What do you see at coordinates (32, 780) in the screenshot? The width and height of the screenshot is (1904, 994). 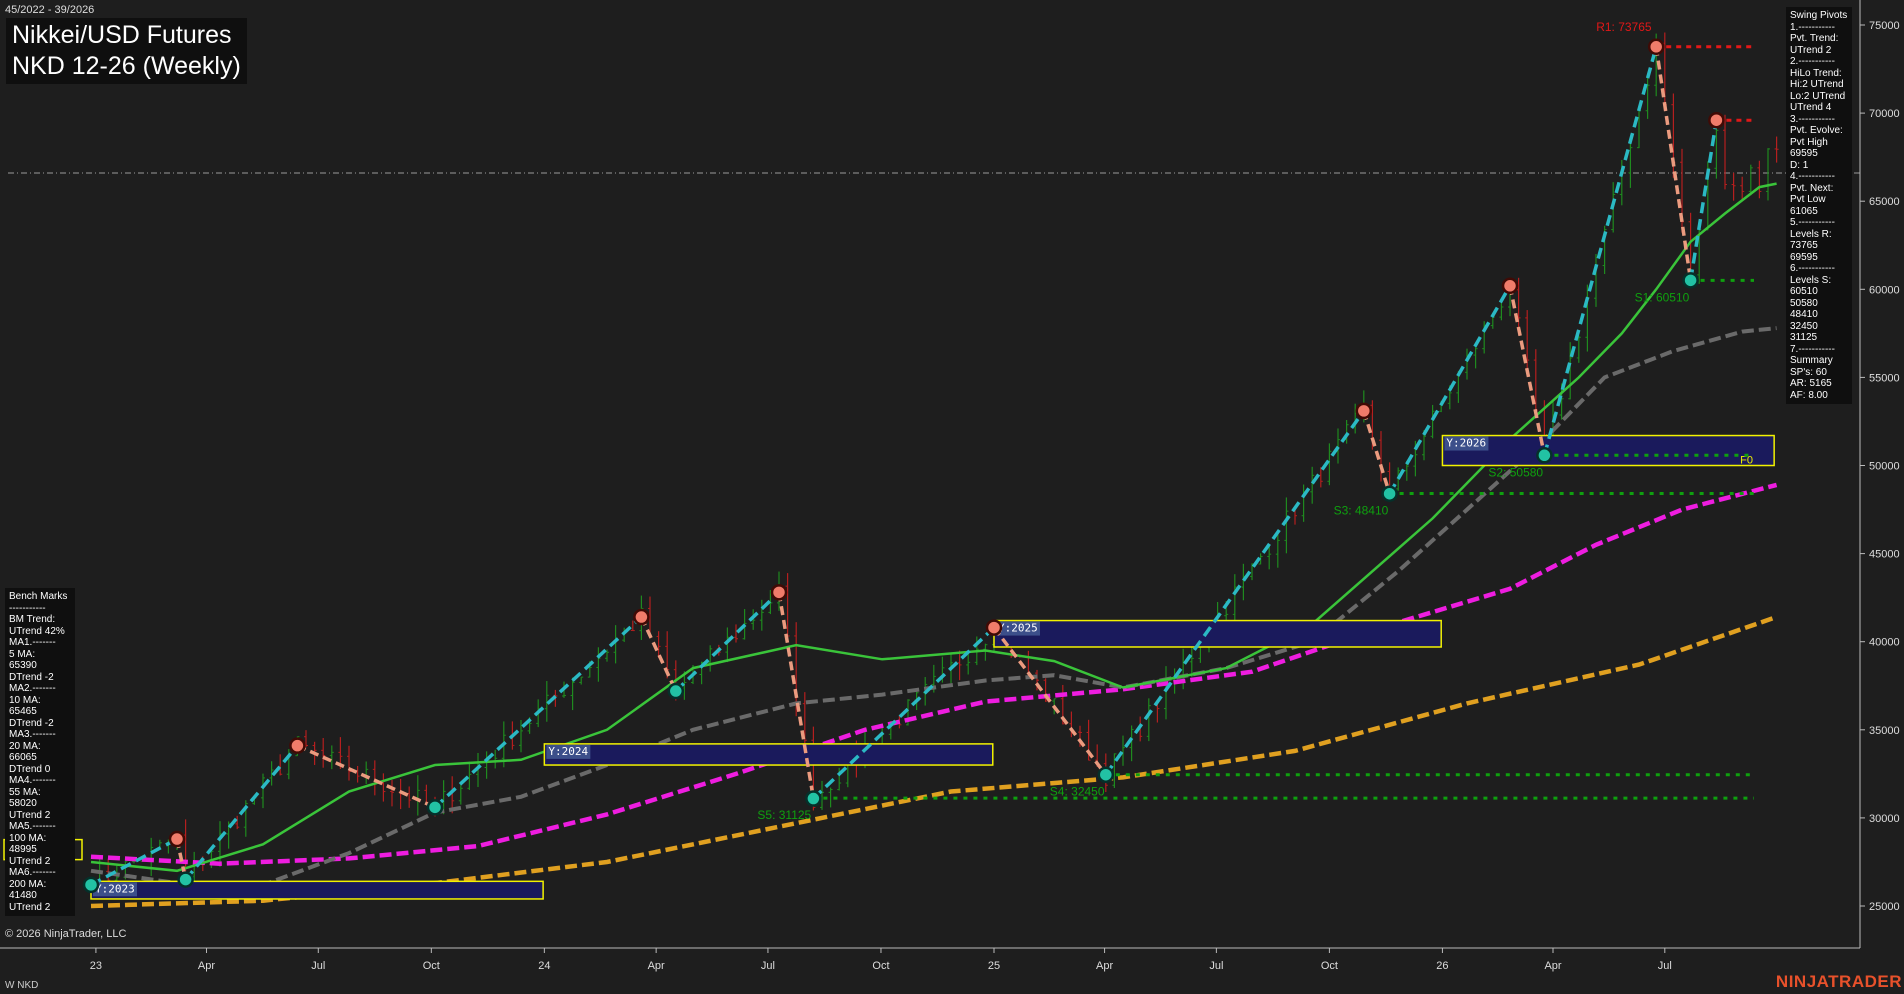 I see `panel-line: MA4.-------` at bounding box center [32, 780].